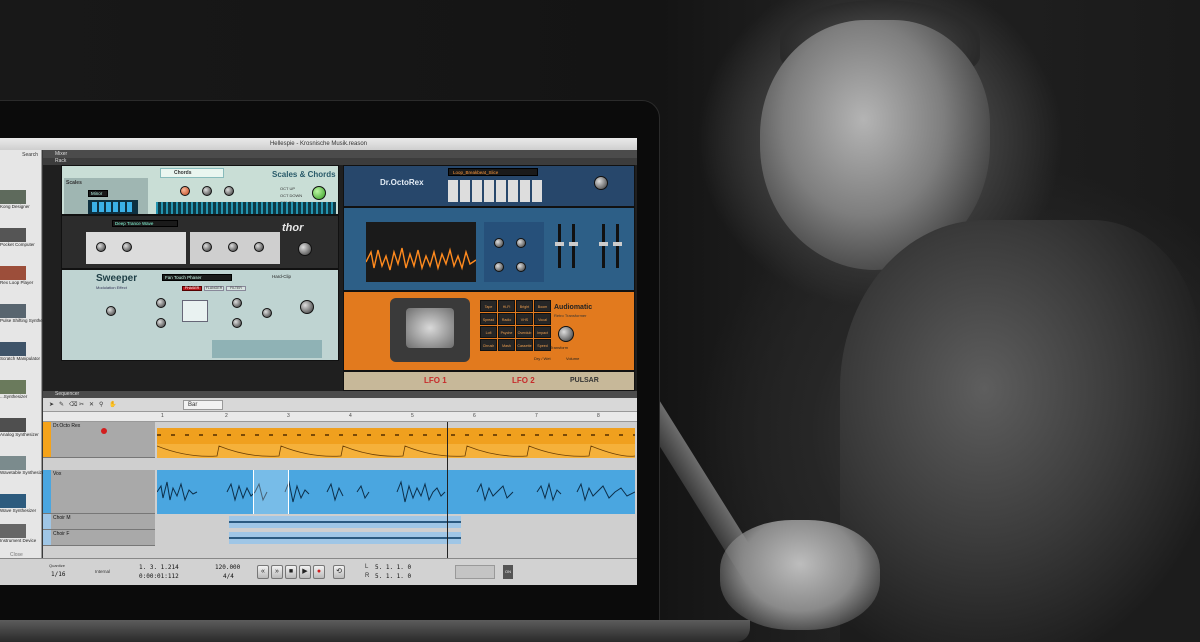 The image size is (1200, 642). Describe the element at coordinates (99, 492) in the screenshot. I see `track-header: Vox` at that location.